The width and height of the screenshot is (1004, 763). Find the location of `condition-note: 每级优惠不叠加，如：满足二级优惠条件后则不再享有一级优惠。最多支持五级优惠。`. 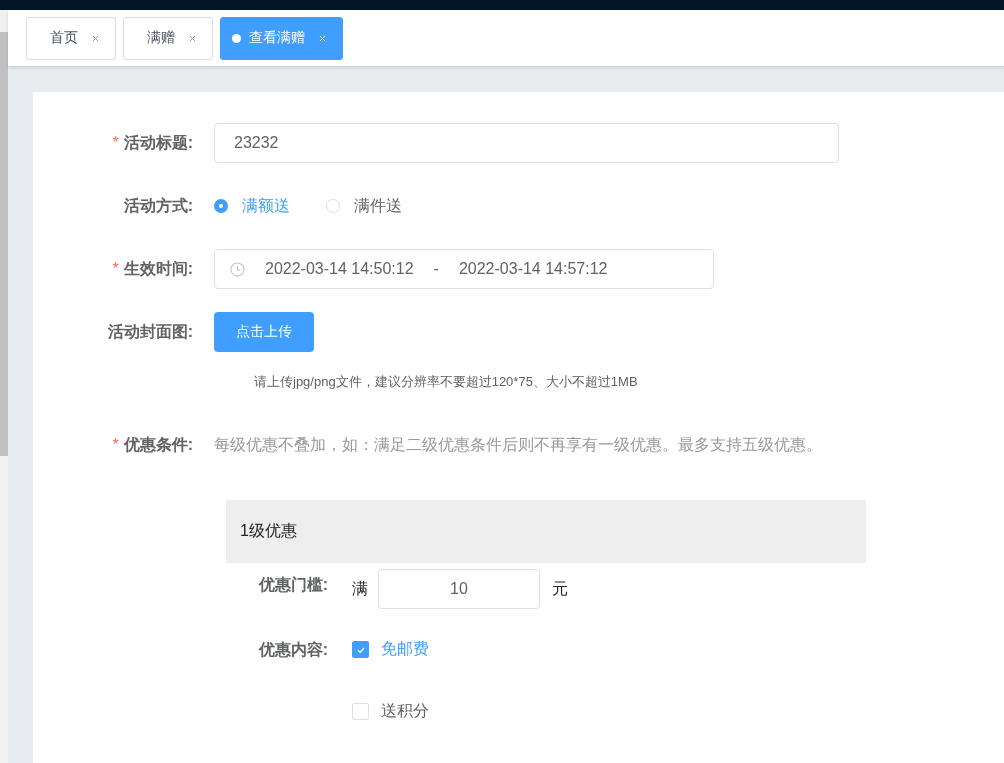

condition-note: 每级优惠不叠加，如：满足二级优惠条件后则不再享有一级优惠。最多支持五级优惠。 is located at coordinates (518, 444).